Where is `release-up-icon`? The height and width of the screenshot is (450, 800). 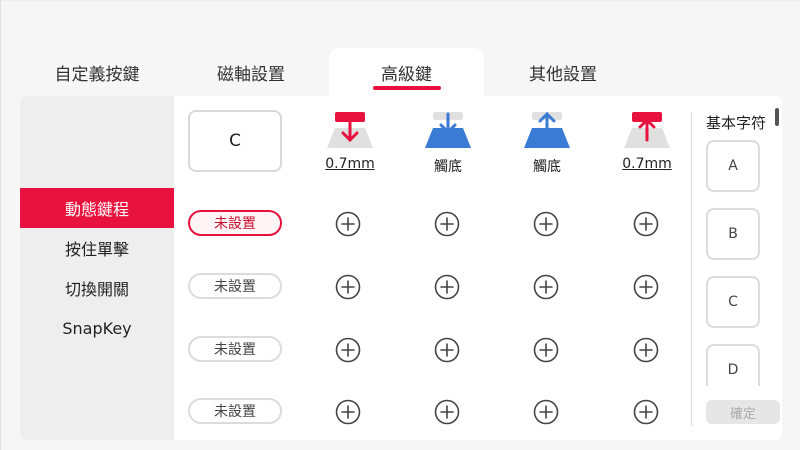 release-up-icon is located at coordinates (647, 130).